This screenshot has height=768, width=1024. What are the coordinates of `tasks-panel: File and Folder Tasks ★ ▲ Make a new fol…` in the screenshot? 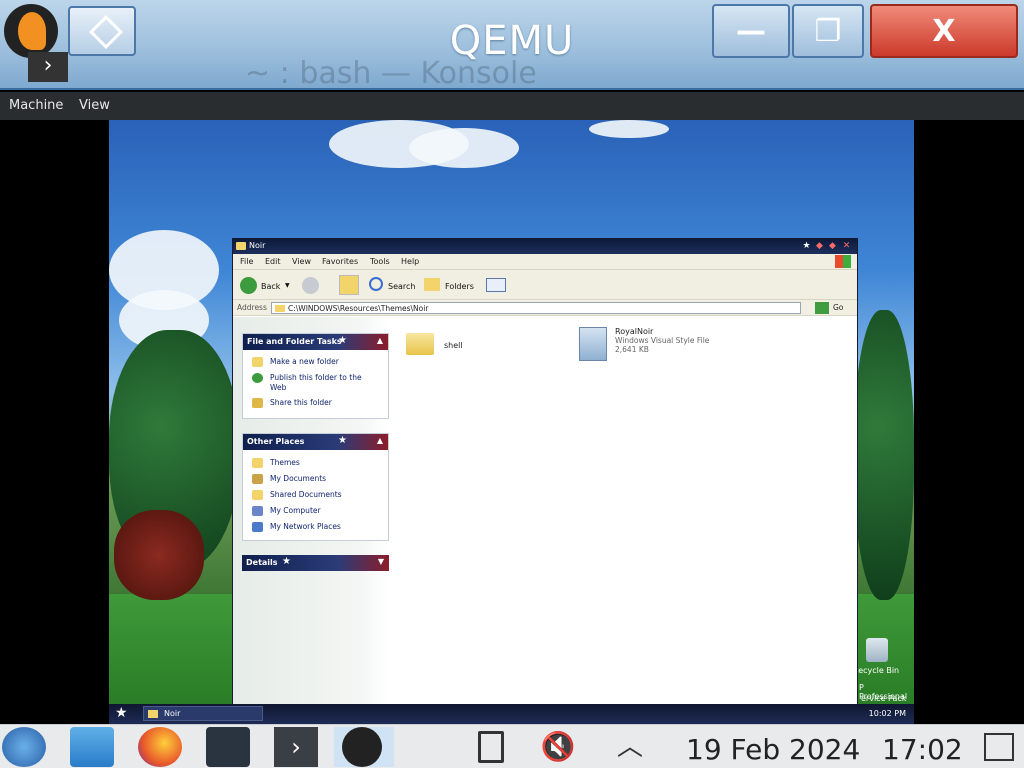 It's located at (315, 376).